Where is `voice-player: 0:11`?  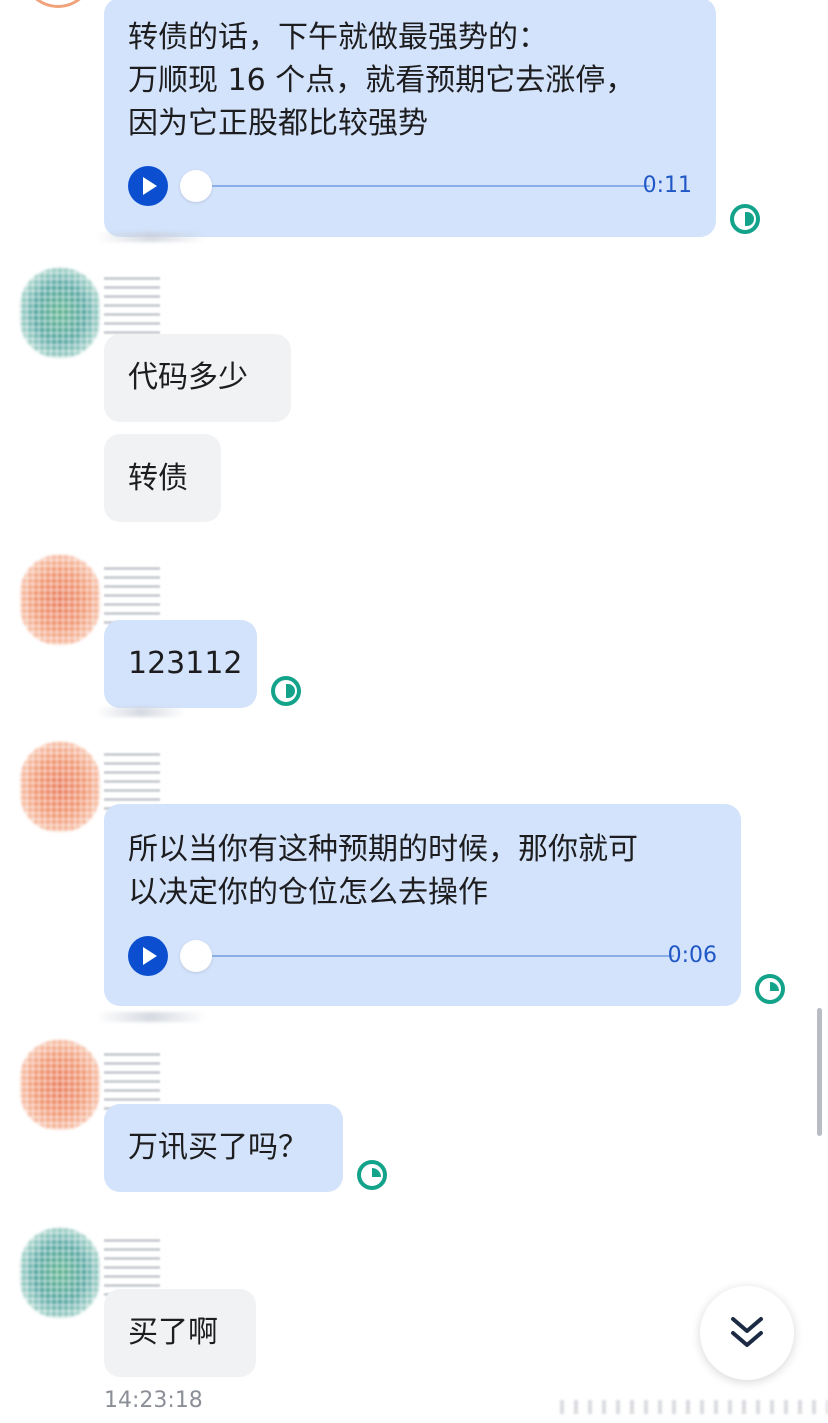
voice-player: 0:11 is located at coordinates (410, 186).